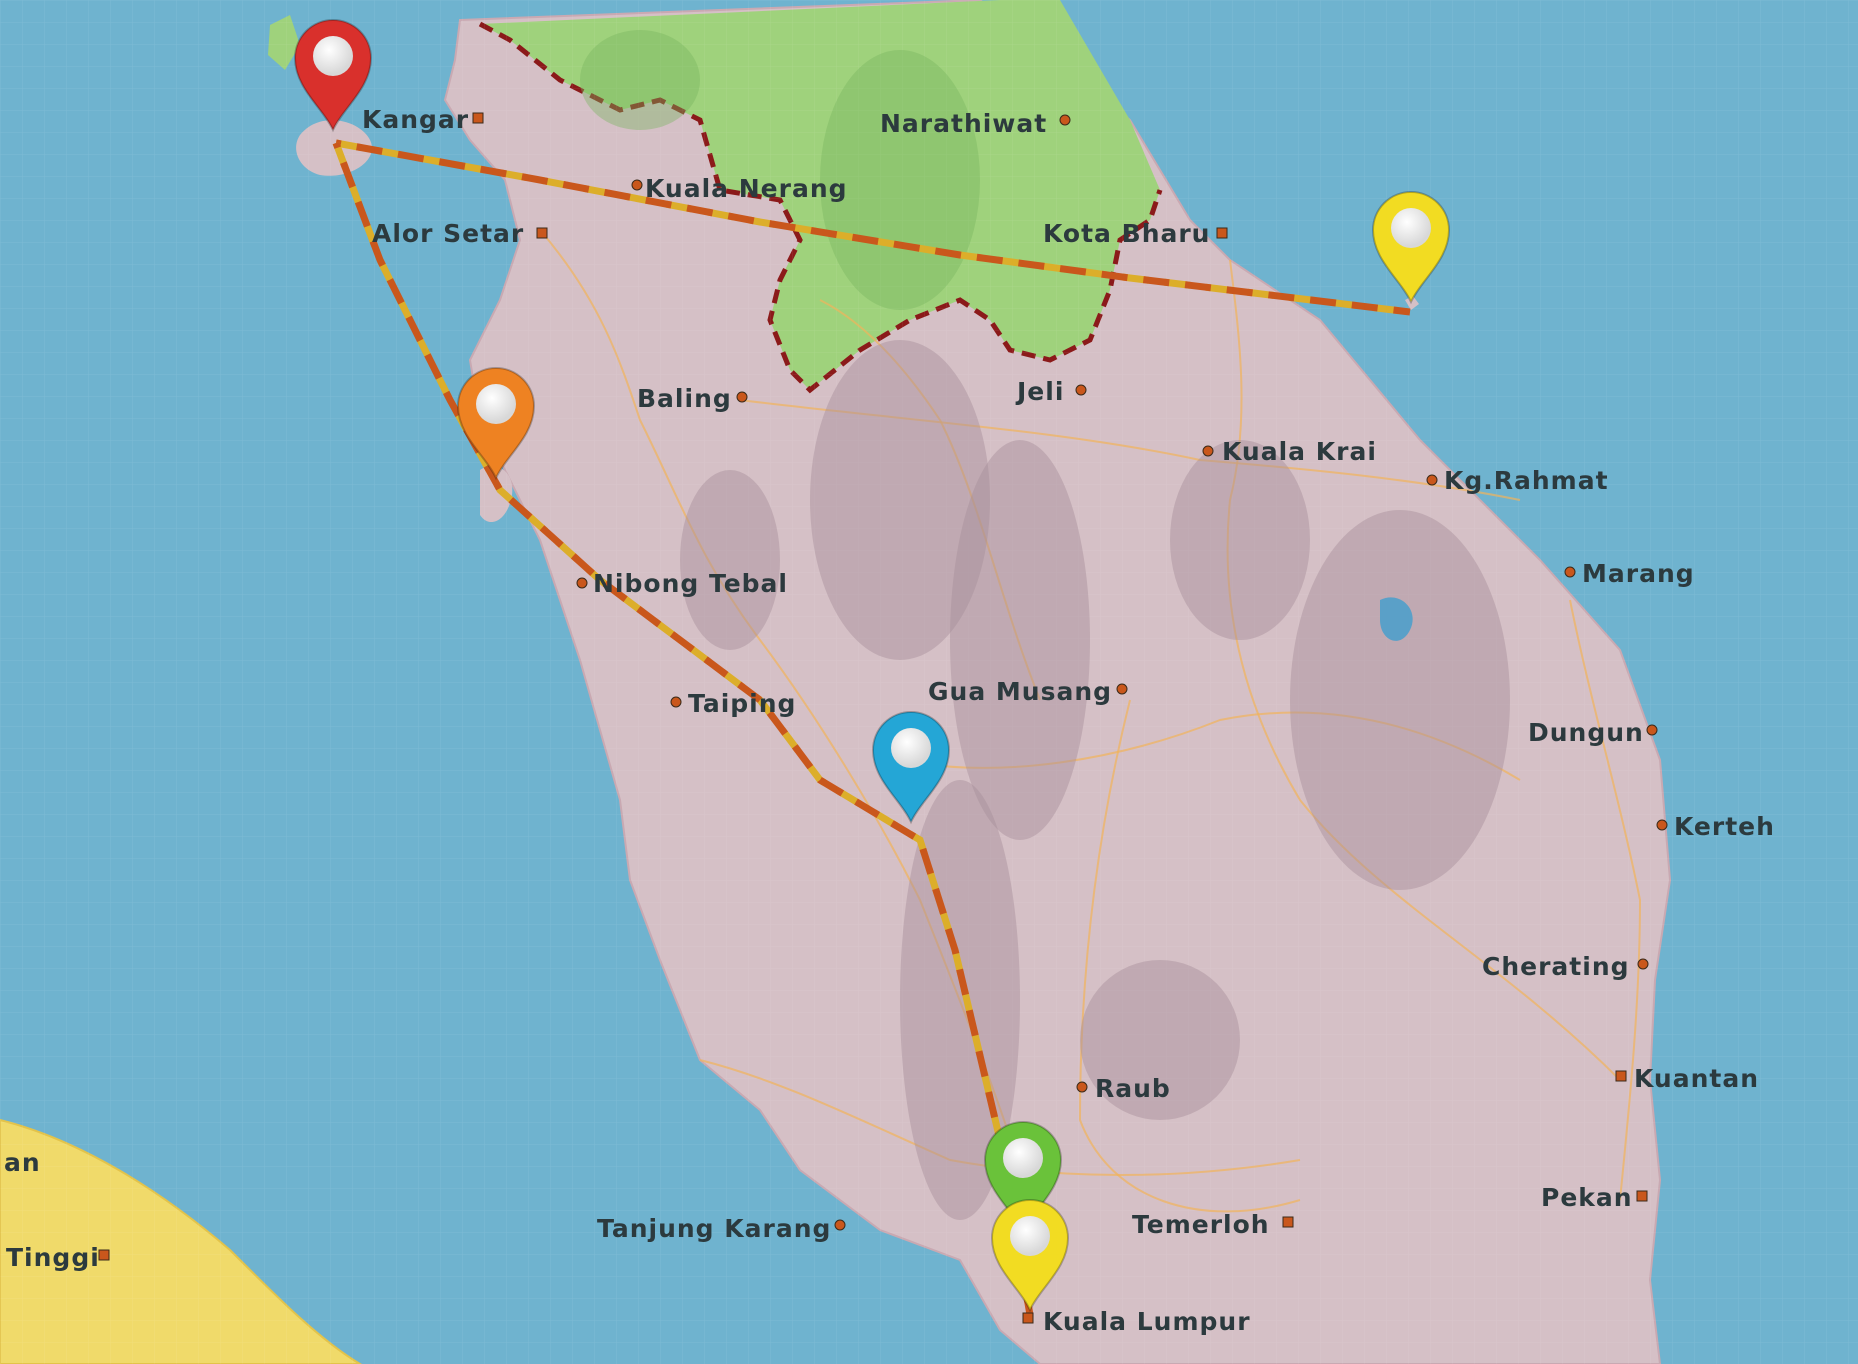  Describe the element at coordinates (1082, 1087) in the screenshot. I see `place-dot-raub` at that location.